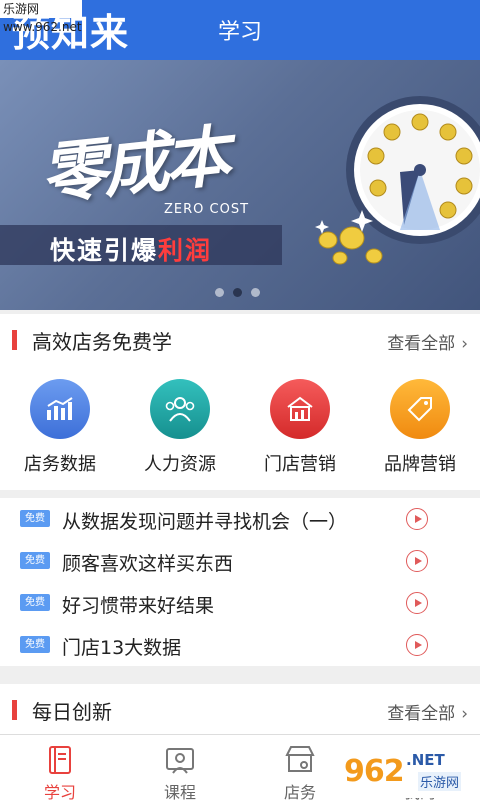  What do you see at coordinates (60, 760) in the screenshot?
I see `book-icon` at bounding box center [60, 760].